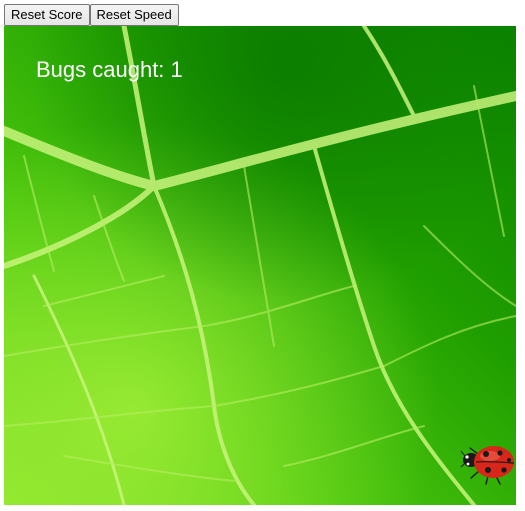  Describe the element at coordinates (47, 15) in the screenshot. I see `reset-score-button: Reset Score` at that location.